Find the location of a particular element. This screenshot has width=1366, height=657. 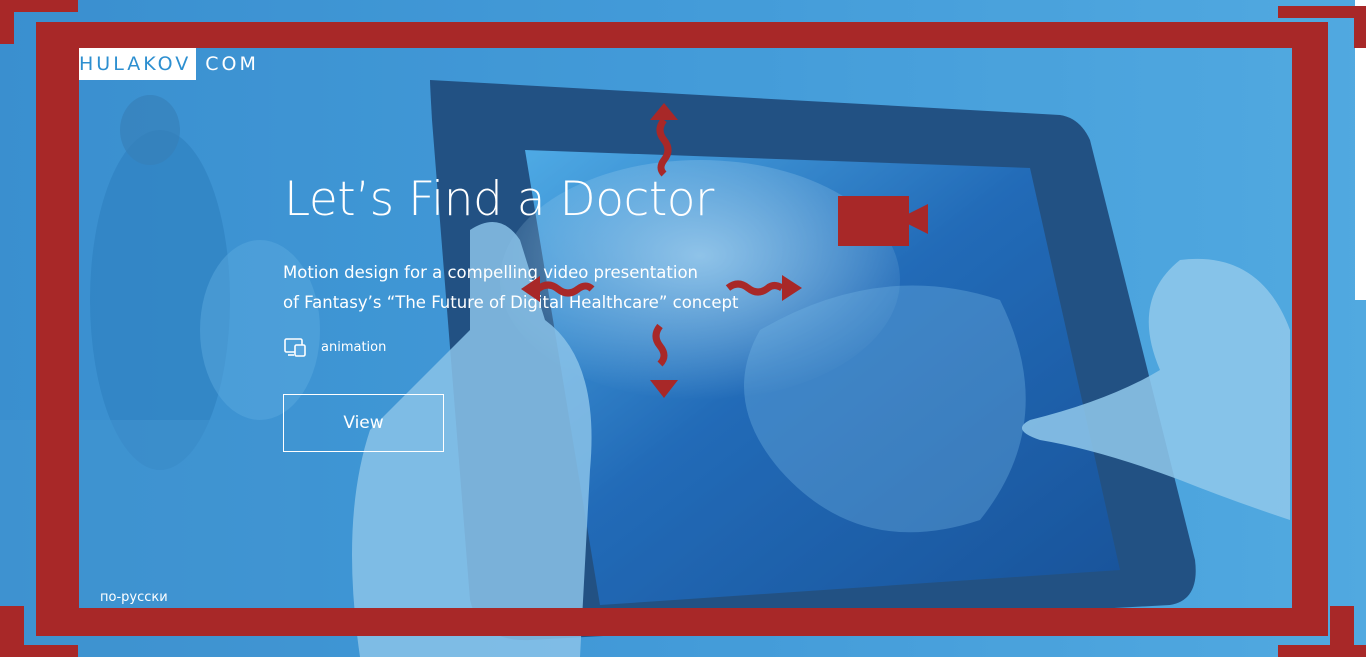

page-title: Let’s Find a Doctor is located at coordinates (499, 199).